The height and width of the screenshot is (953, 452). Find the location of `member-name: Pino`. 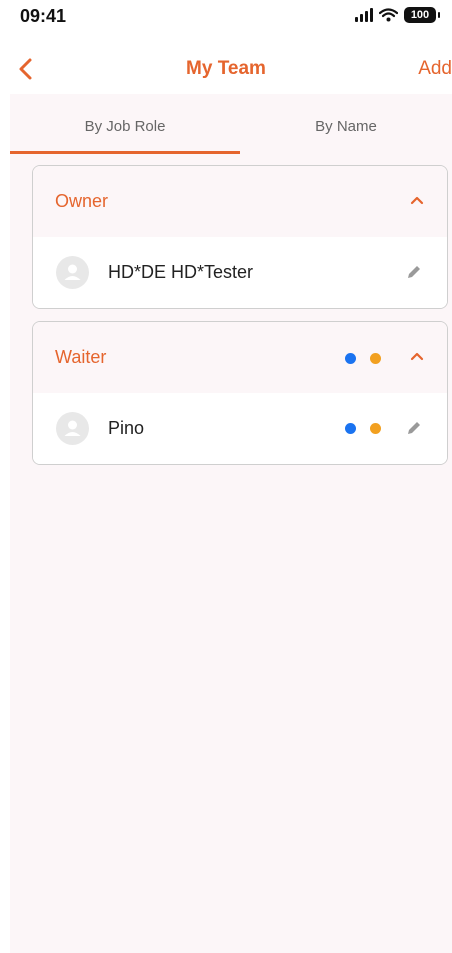

member-name: Pino is located at coordinates (126, 428).